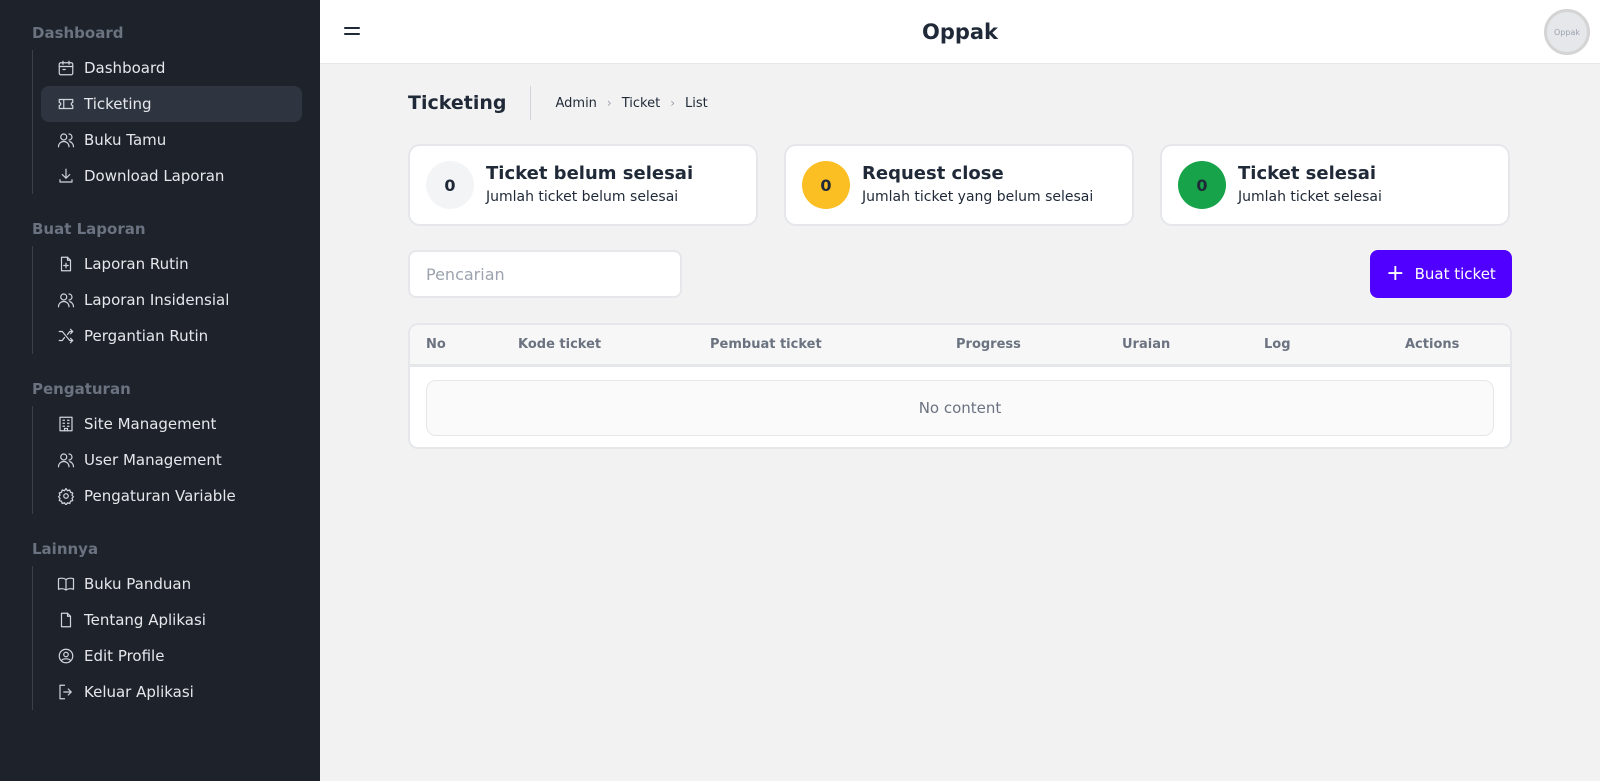  Describe the element at coordinates (146, 336) in the screenshot. I see `sidebar-item-label: Pergantian Rutin` at that location.